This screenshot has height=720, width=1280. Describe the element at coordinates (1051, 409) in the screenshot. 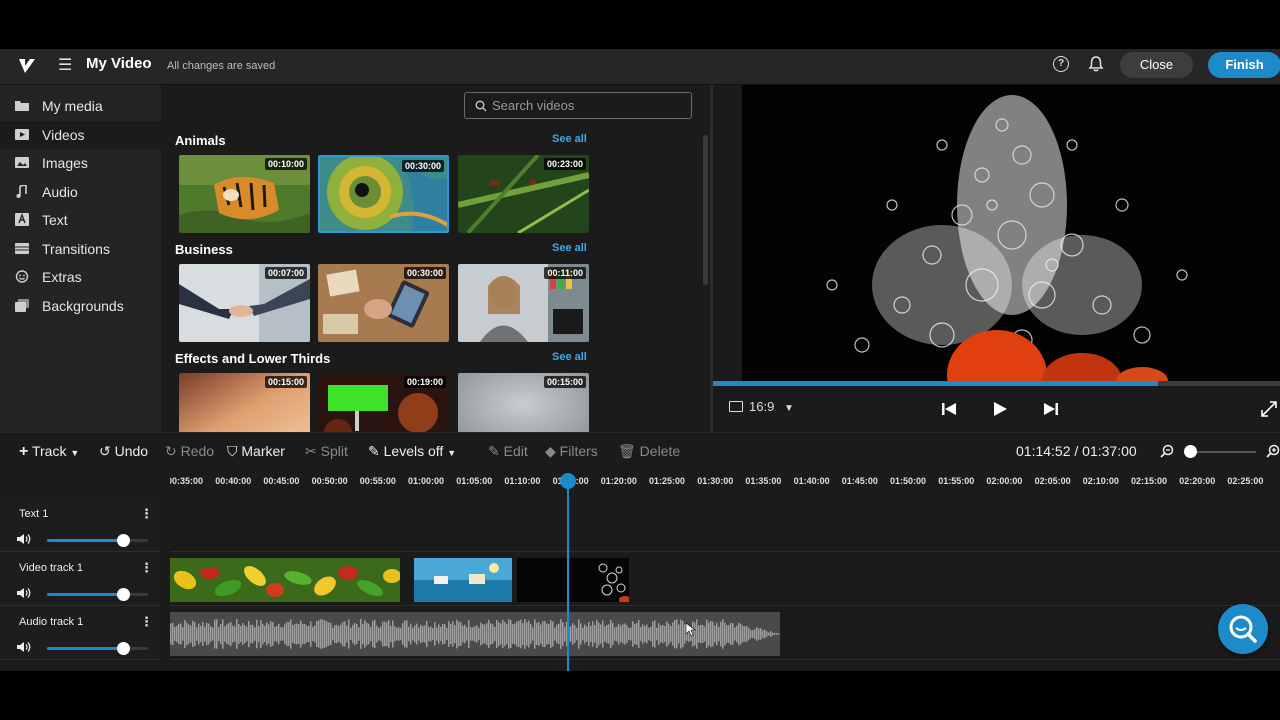

I see `skip-forward-icon` at that location.